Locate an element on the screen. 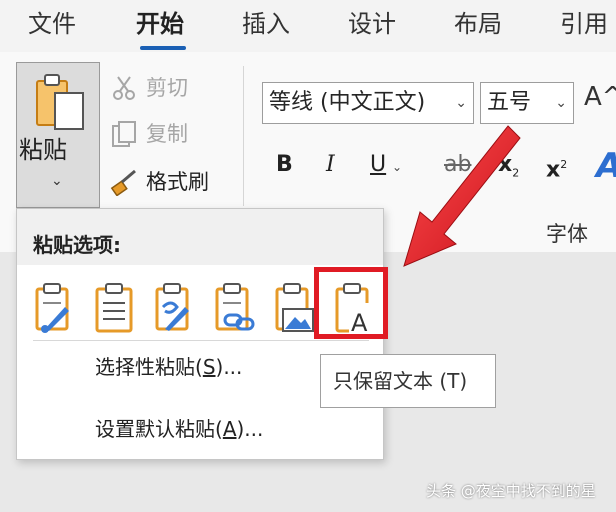  italic-button: I is located at coordinates (330, 165).